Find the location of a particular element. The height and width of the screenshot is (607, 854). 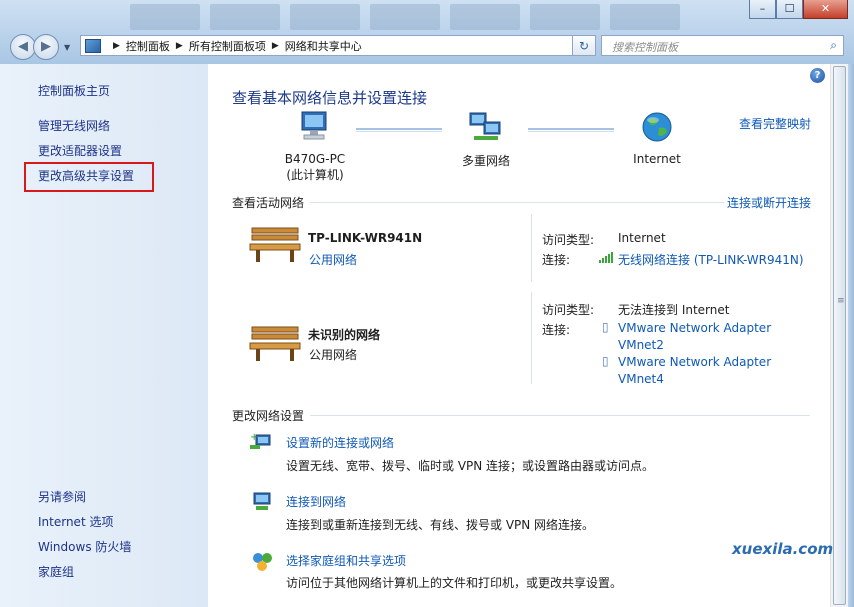

vmnet2-link-line2: VMnet2 is located at coordinates (641, 345).